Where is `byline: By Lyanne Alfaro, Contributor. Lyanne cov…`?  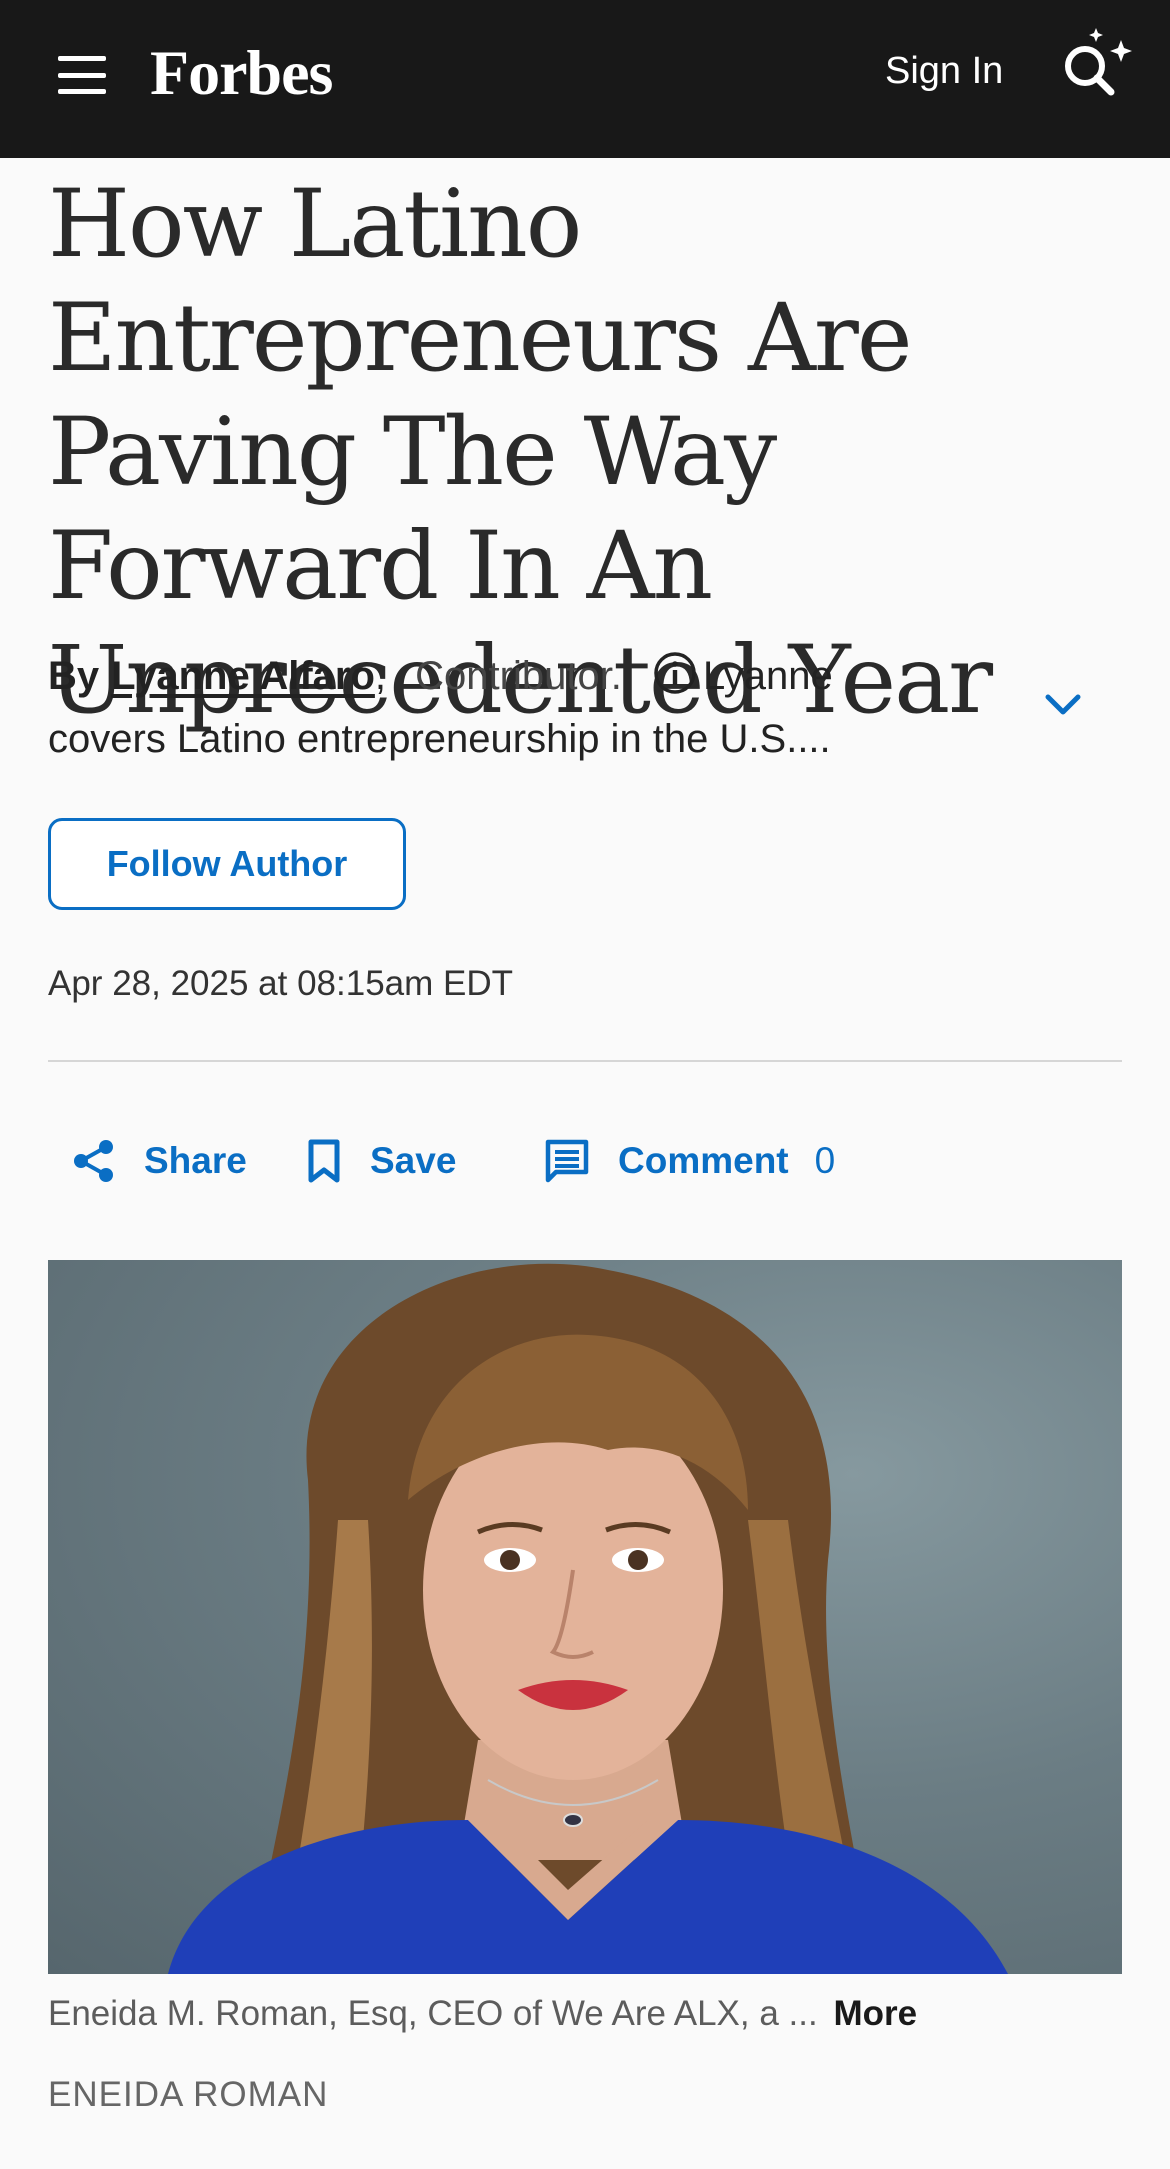
byline: By Lyanne Alfaro, Contributor. Lyanne cov… is located at coordinates (478, 708).